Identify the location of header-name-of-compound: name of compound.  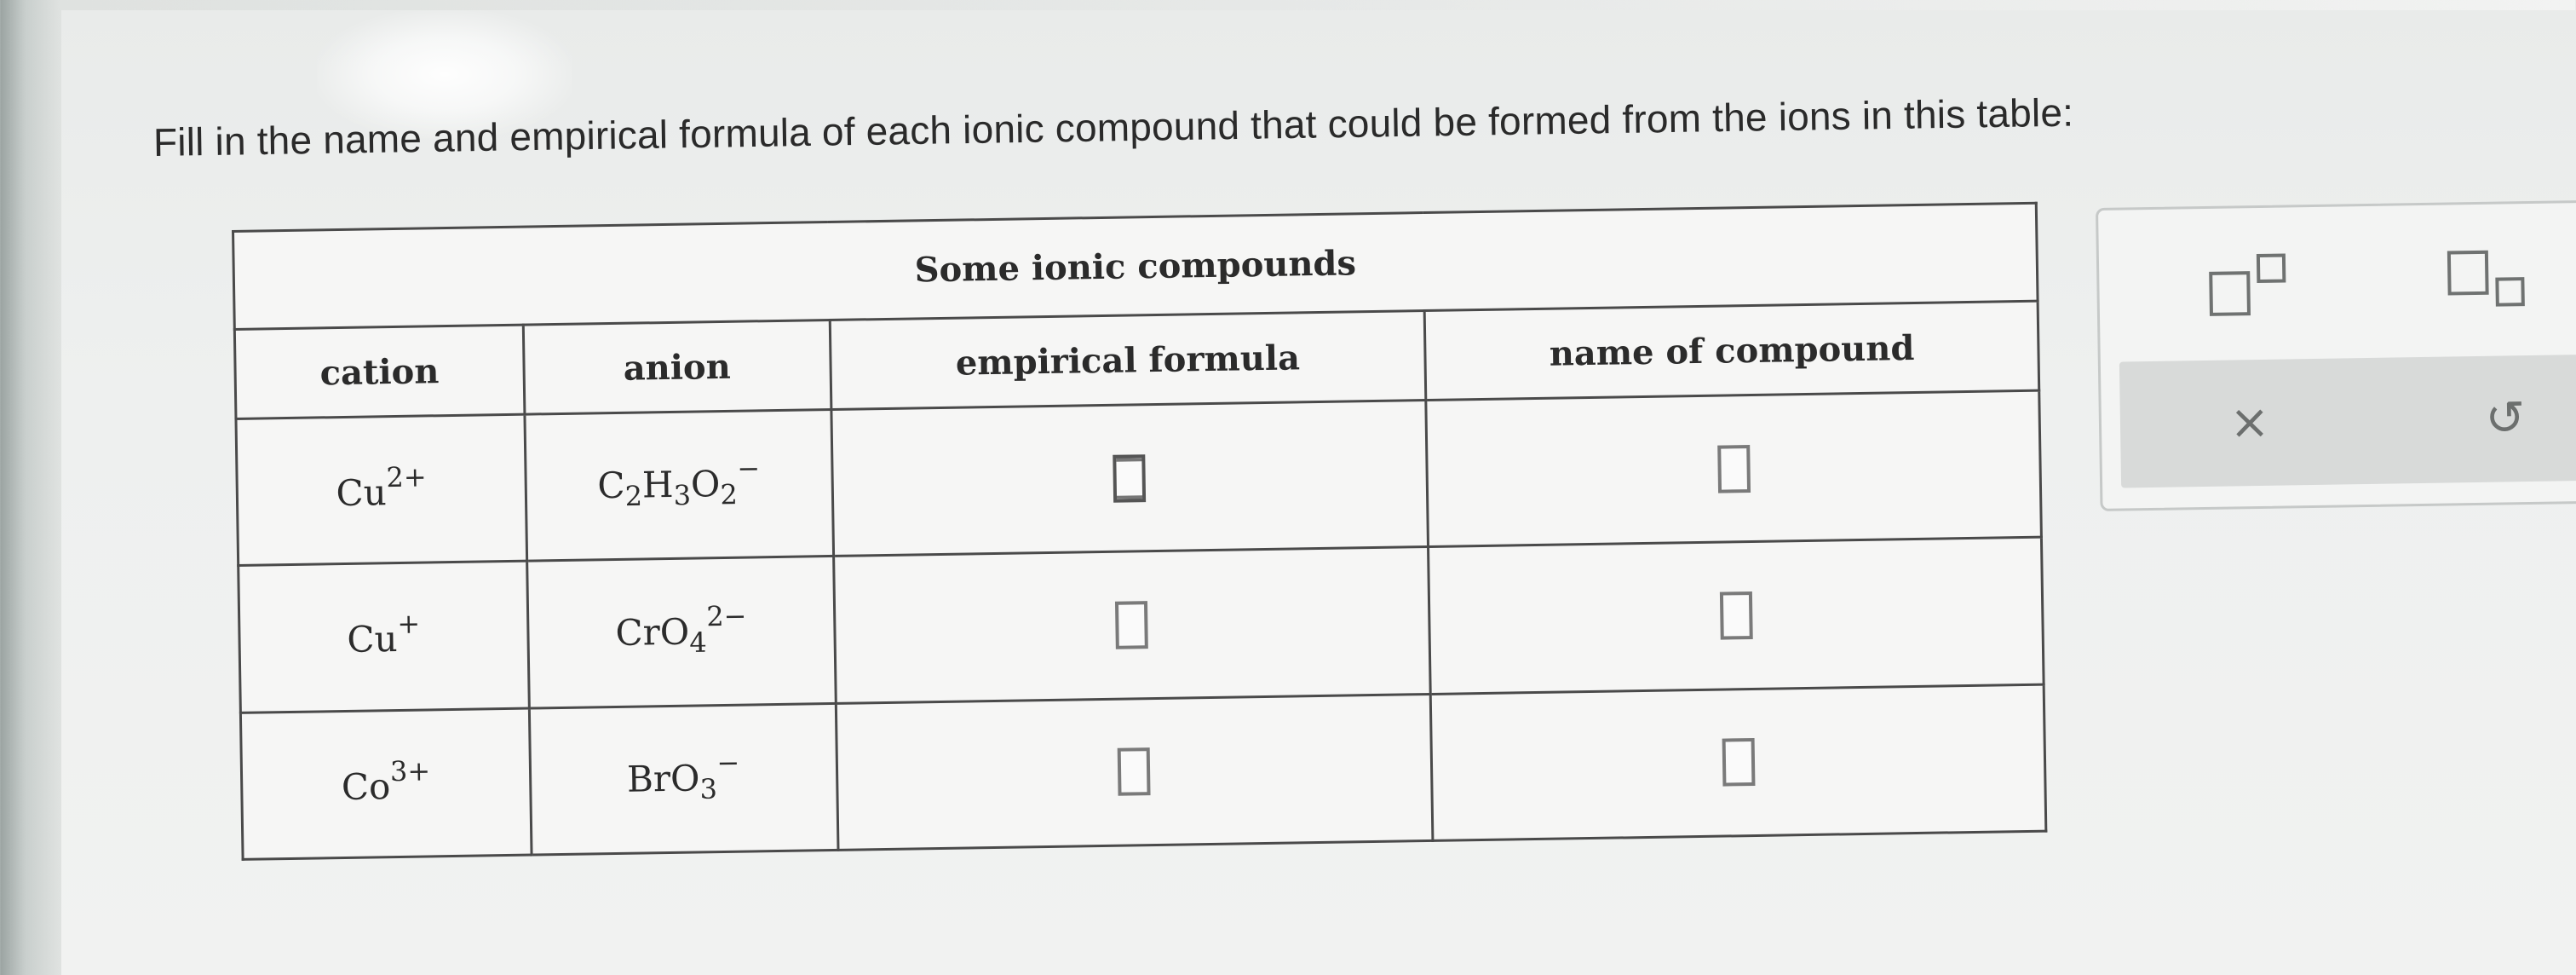
(1732, 351).